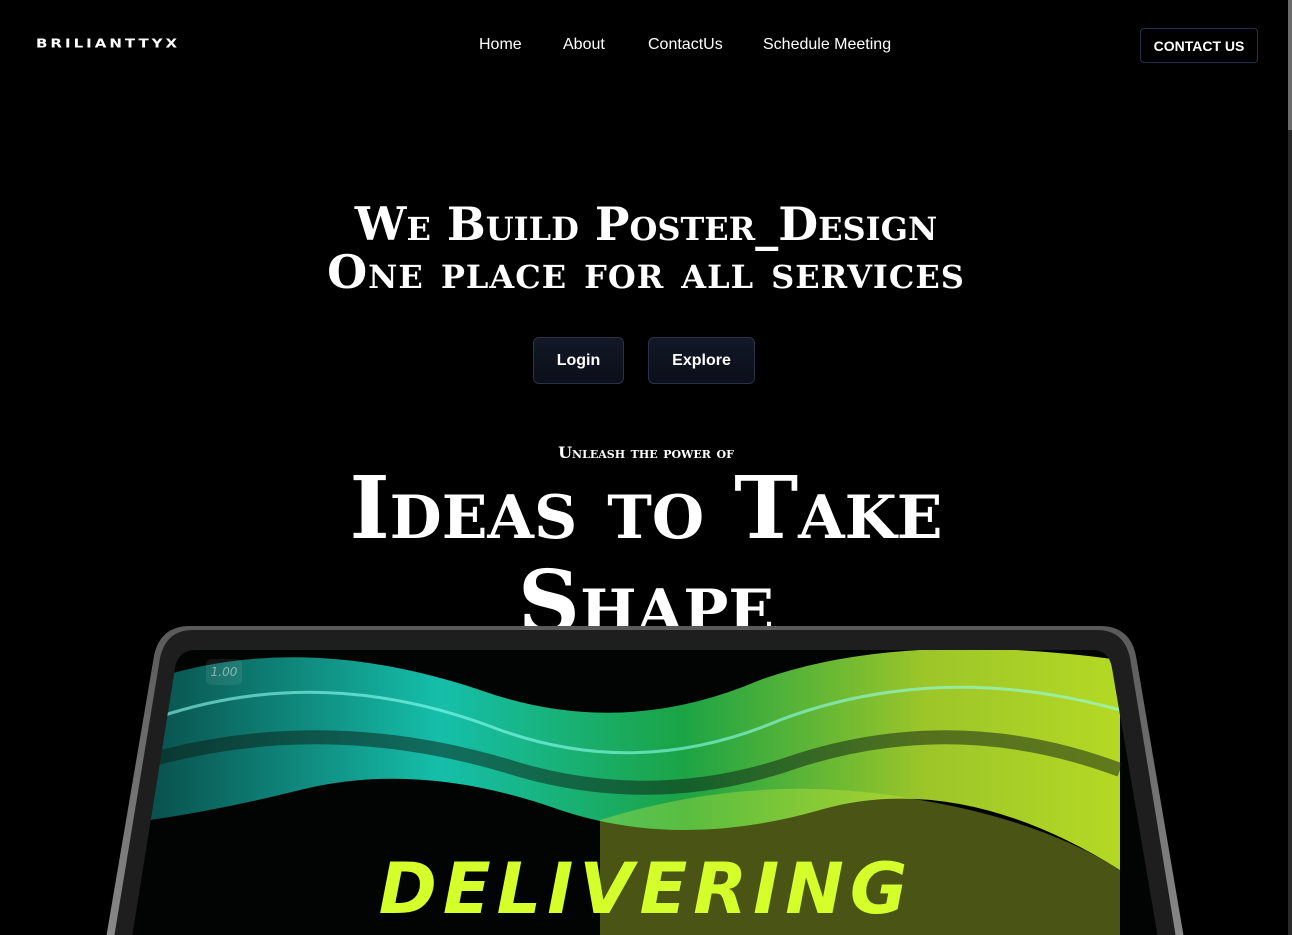 This screenshot has width=1292, height=935. Describe the element at coordinates (646, 46) in the screenshot. I see `main-nav: Home About ContactUs Schedule Meeting` at that location.